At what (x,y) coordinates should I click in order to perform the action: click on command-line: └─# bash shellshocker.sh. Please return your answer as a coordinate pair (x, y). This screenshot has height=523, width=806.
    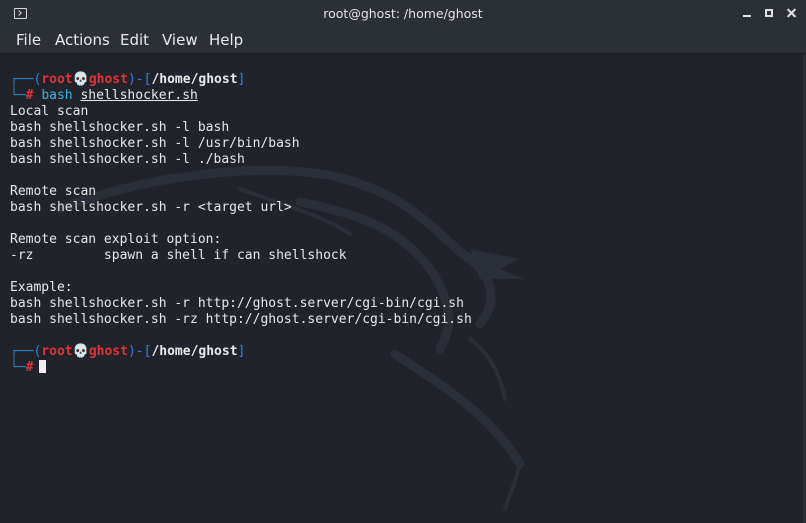
    Looking at the image, I should click on (241, 96).